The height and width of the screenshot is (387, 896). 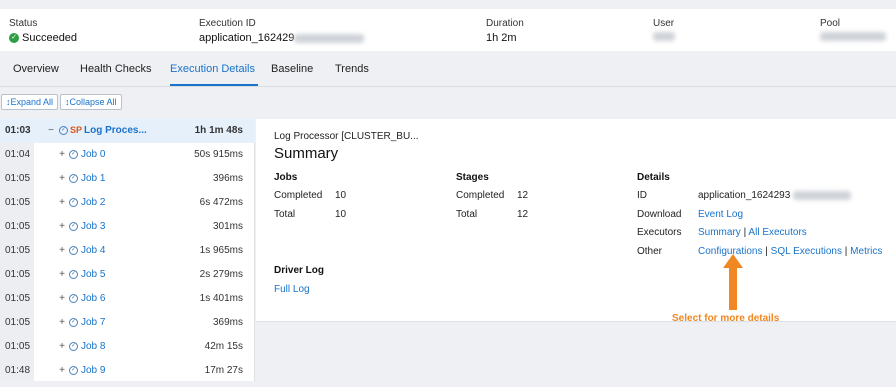 What do you see at coordinates (50, 38) in the screenshot?
I see `status-value: Succeeded` at bounding box center [50, 38].